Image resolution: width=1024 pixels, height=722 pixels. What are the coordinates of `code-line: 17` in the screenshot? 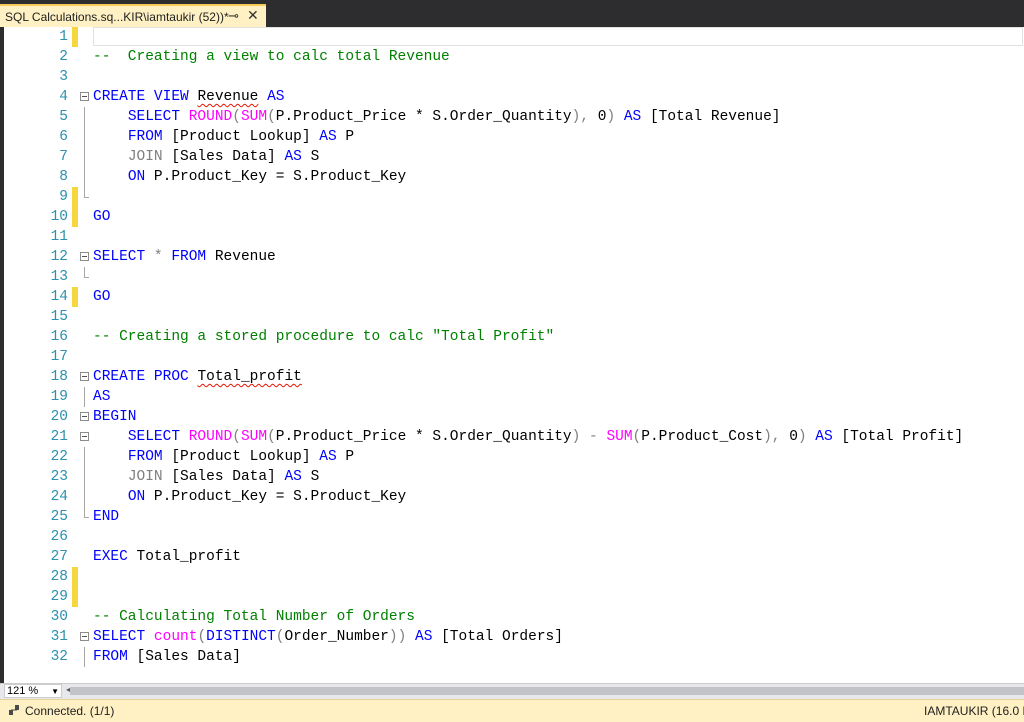 It's located at (514, 357).